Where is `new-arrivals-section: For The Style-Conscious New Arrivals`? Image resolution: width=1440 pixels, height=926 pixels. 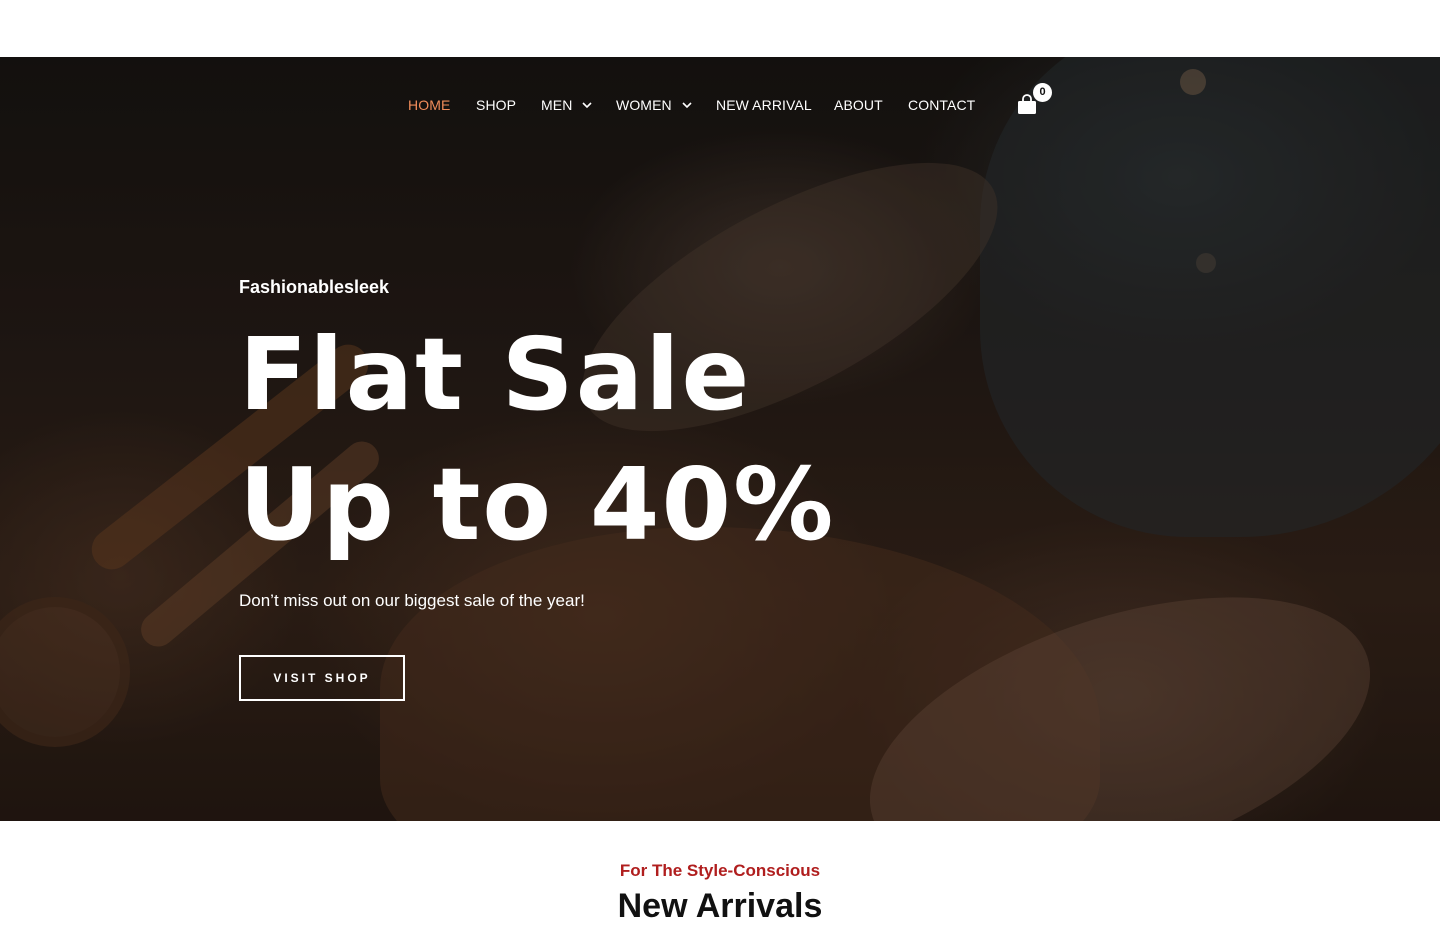 new-arrivals-section: For The Style-Conscious New Arrivals is located at coordinates (720, 873).